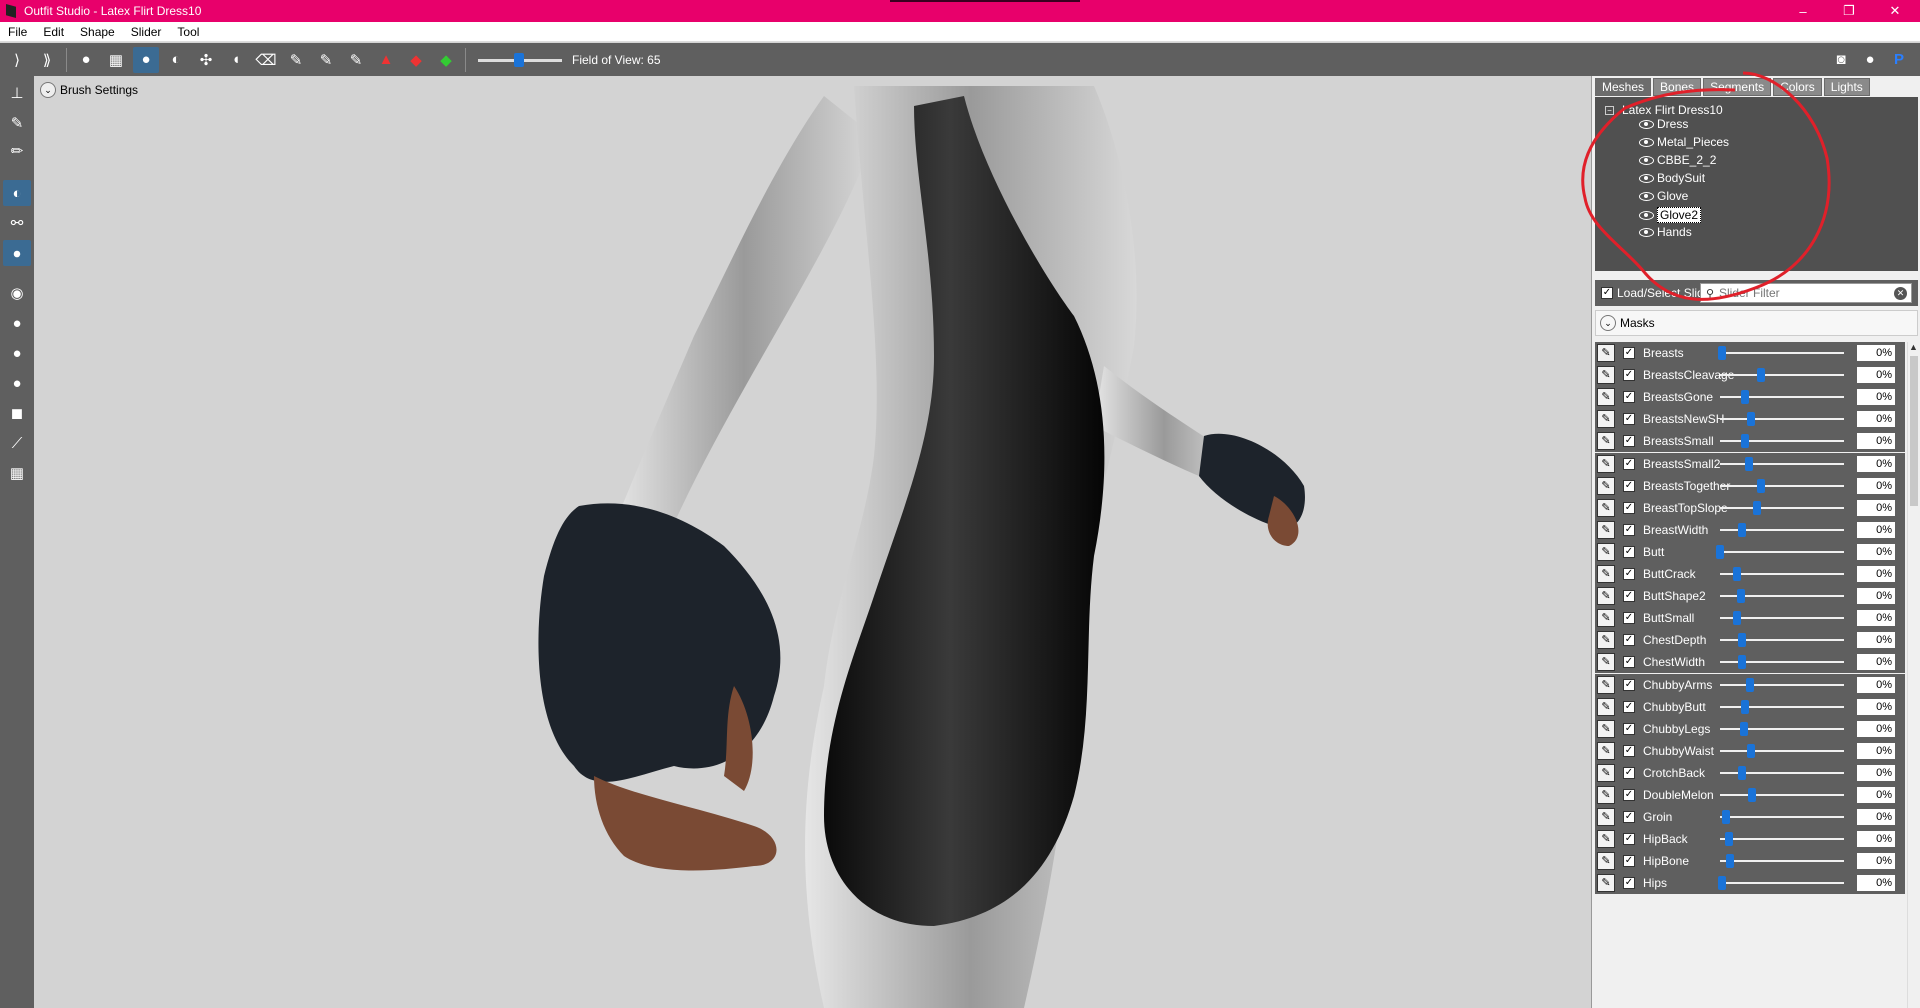 This screenshot has height=1008, width=1920. I want to click on github-icon: ●, so click(1870, 59).